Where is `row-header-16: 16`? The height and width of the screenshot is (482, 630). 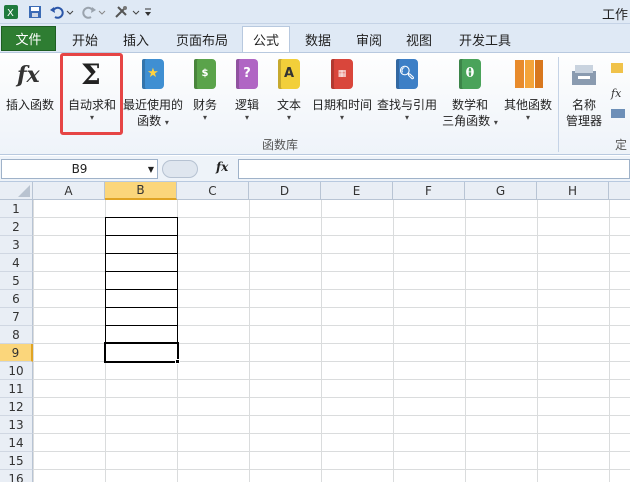 row-header-16: 16 is located at coordinates (16, 476).